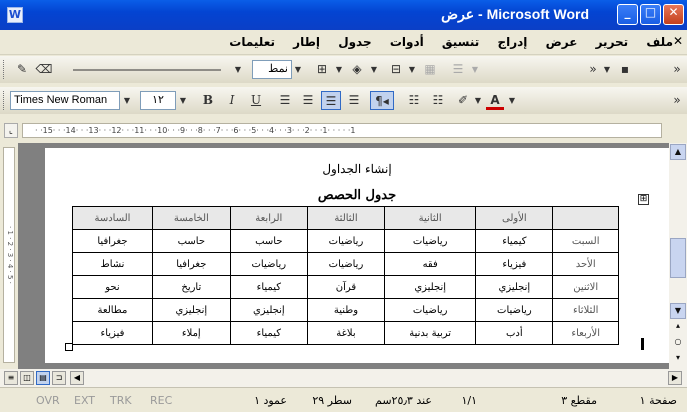 The image size is (687, 412). What do you see at coordinates (643, 199) in the screenshot?
I see `table-move-handle-icon: ⊞` at bounding box center [643, 199].